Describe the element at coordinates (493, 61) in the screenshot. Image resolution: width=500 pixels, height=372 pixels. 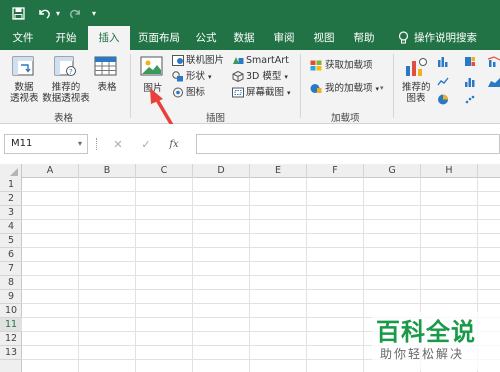
I see `combo-chart-icon` at that location.